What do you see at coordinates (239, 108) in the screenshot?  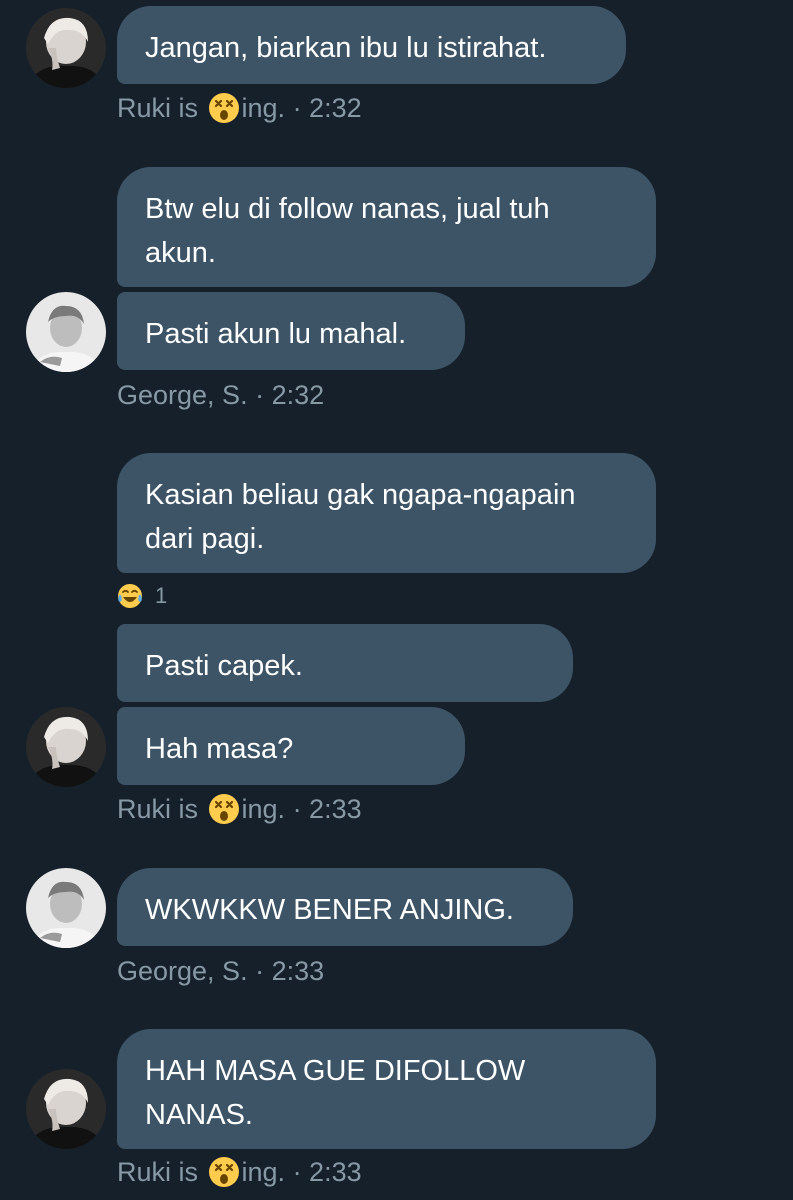 I see `message-meta: Ruki is ing. · 2:32` at bounding box center [239, 108].